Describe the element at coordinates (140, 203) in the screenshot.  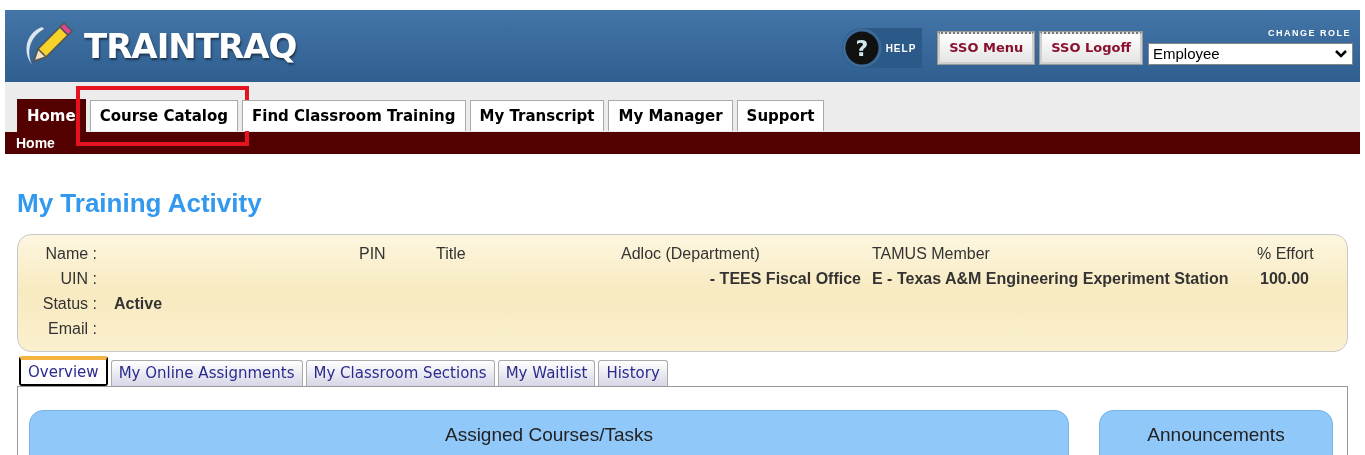
I see `page-title: My Training Activity` at that location.